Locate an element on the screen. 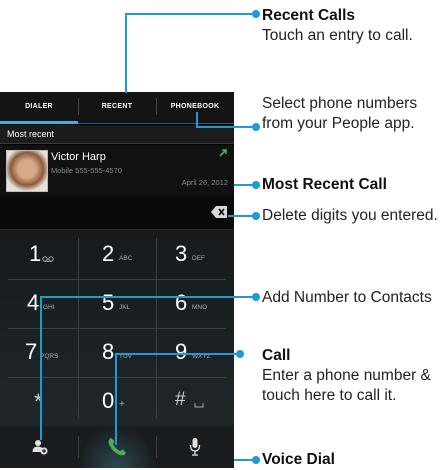 The height and width of the screenshot is (470, 443). key-5: 5 JKL is located at coordinates (117, 303).